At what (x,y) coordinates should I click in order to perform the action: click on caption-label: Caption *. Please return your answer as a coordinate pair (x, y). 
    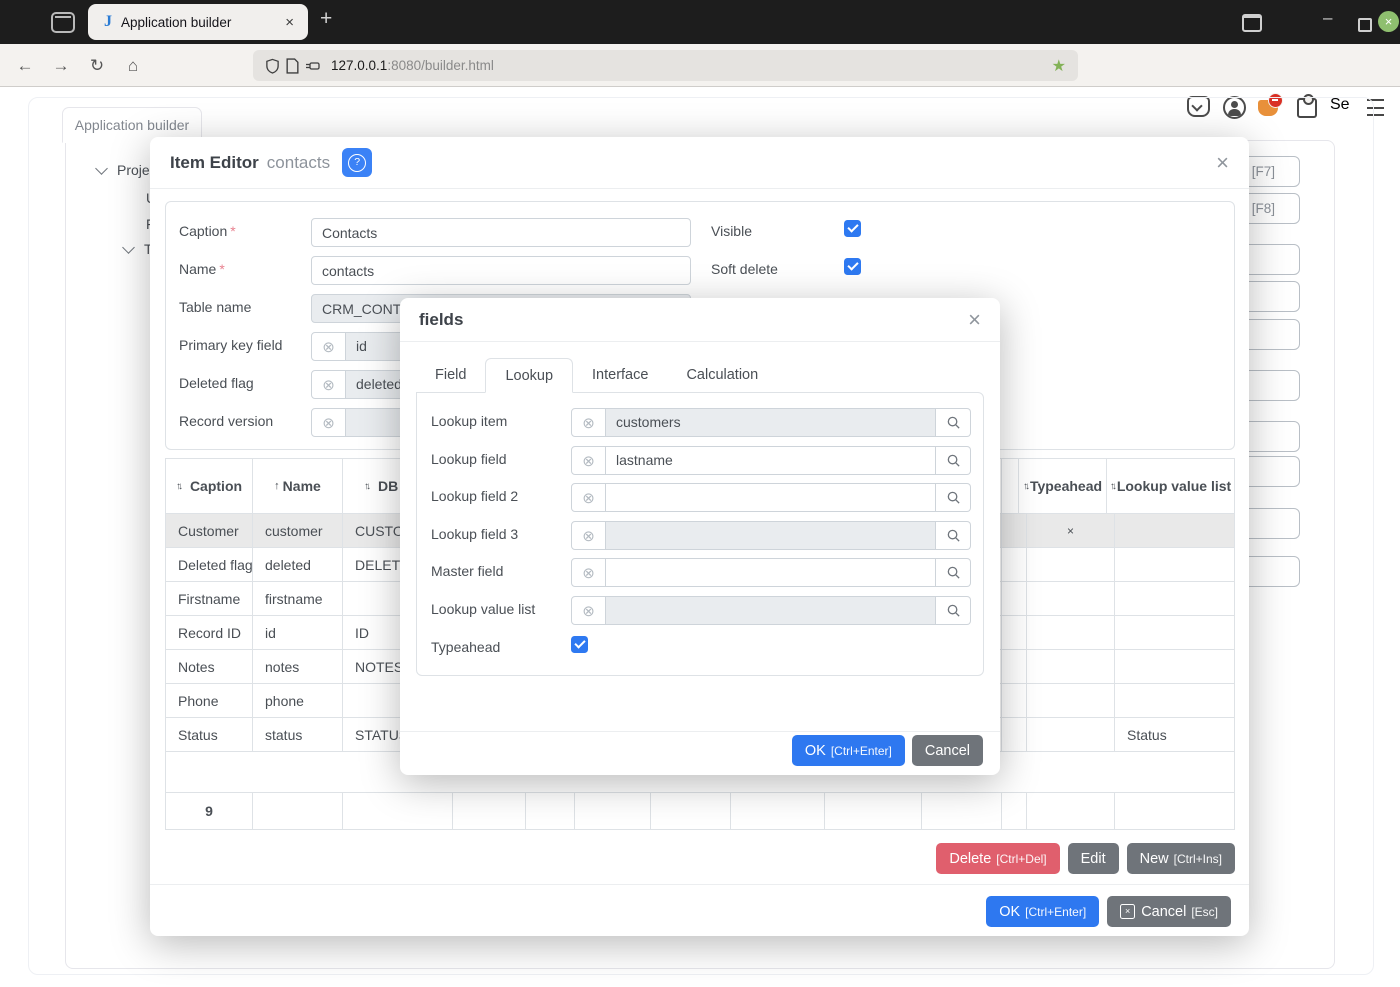
    Looking at the image, I should click on (207, 231).